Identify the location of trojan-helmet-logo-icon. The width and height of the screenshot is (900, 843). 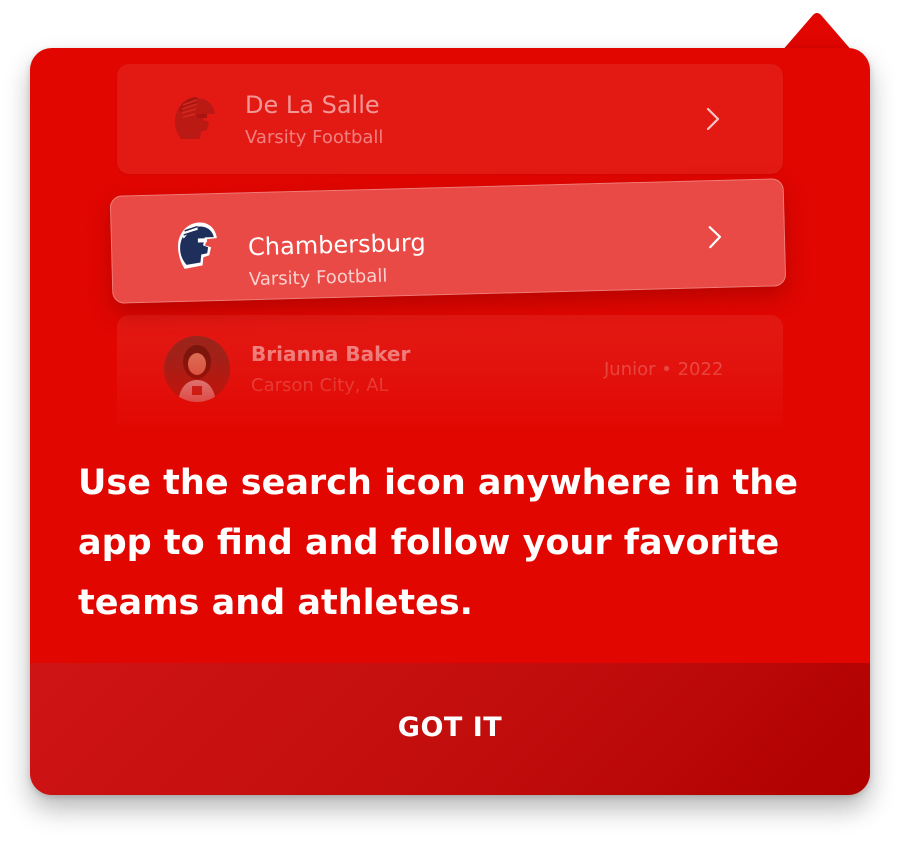
(195, 118).